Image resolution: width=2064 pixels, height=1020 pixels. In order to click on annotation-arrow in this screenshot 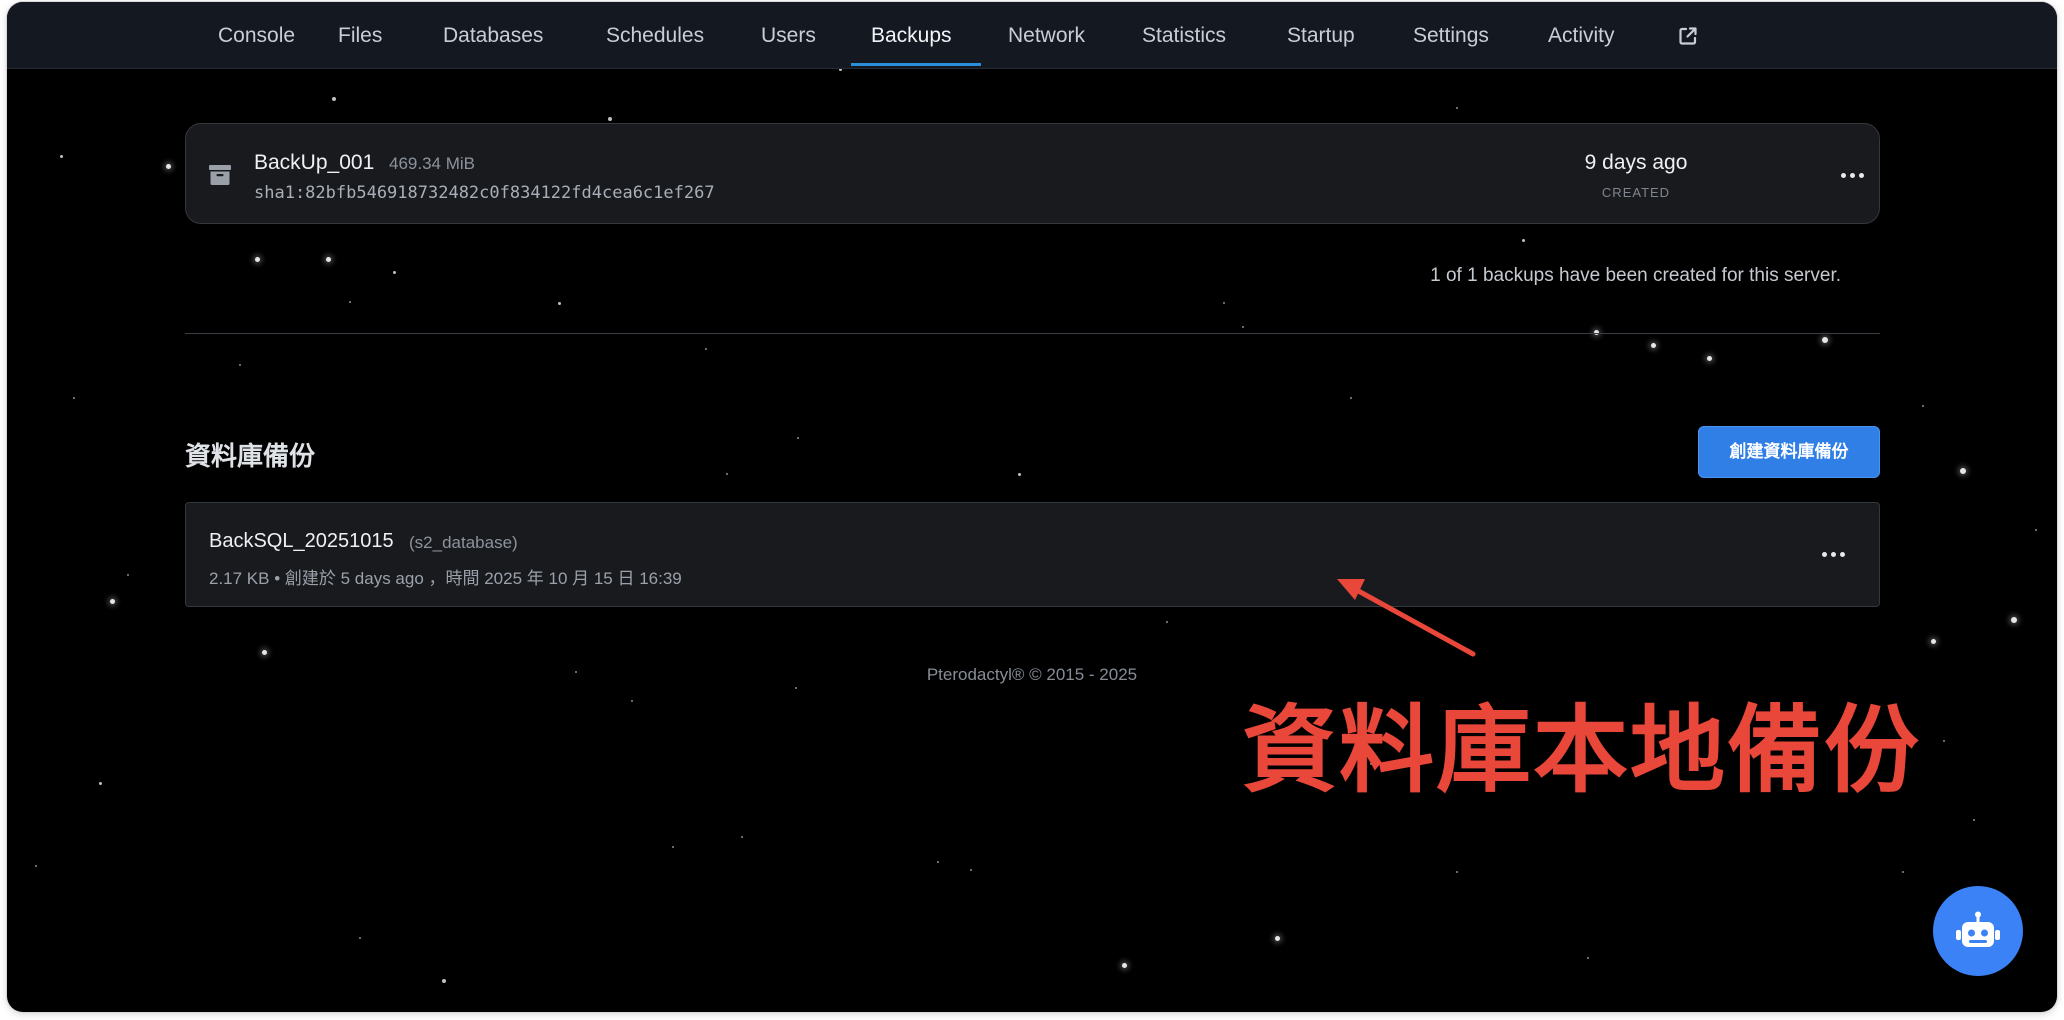, I will do `click(1406, 618)`.